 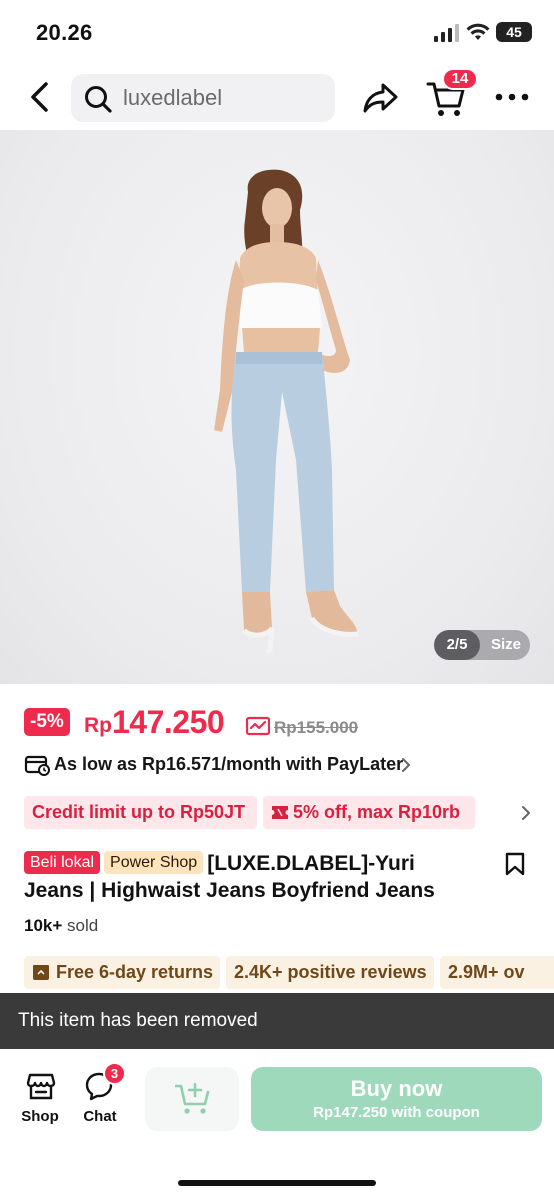 I want to click on product-photo, so click(x=286, y=412).